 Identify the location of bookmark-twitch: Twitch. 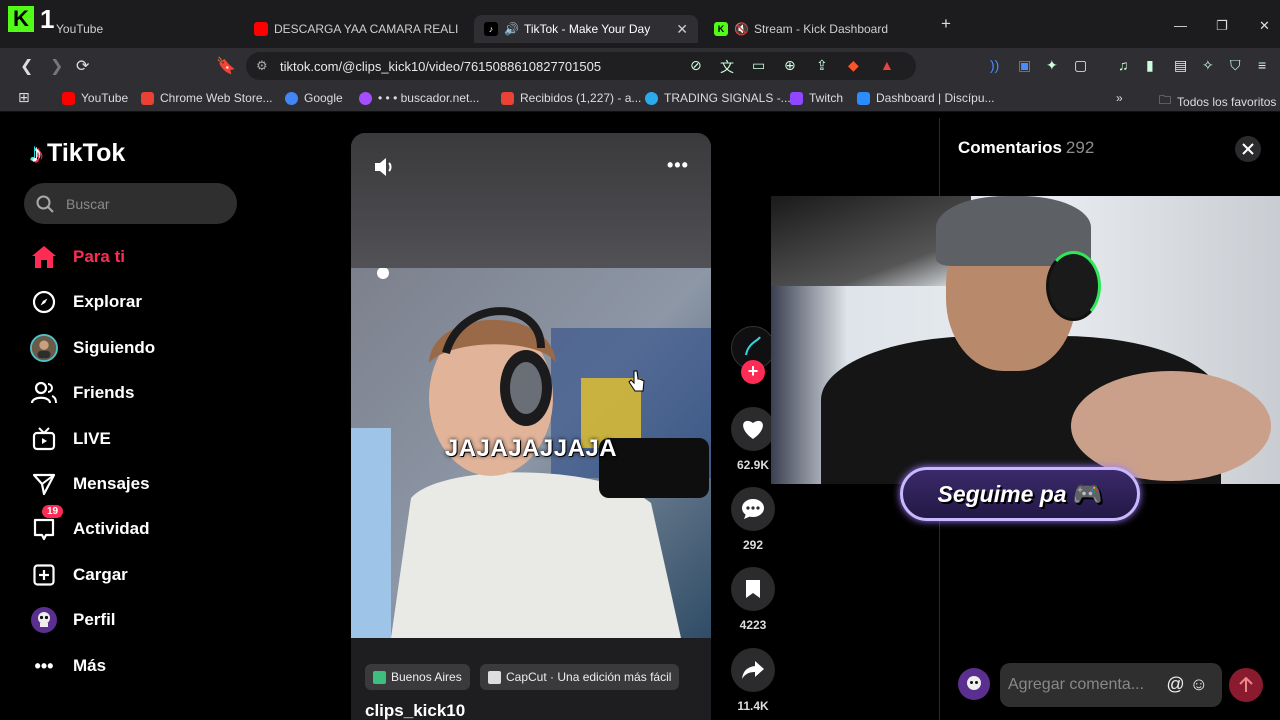
(816, 98).